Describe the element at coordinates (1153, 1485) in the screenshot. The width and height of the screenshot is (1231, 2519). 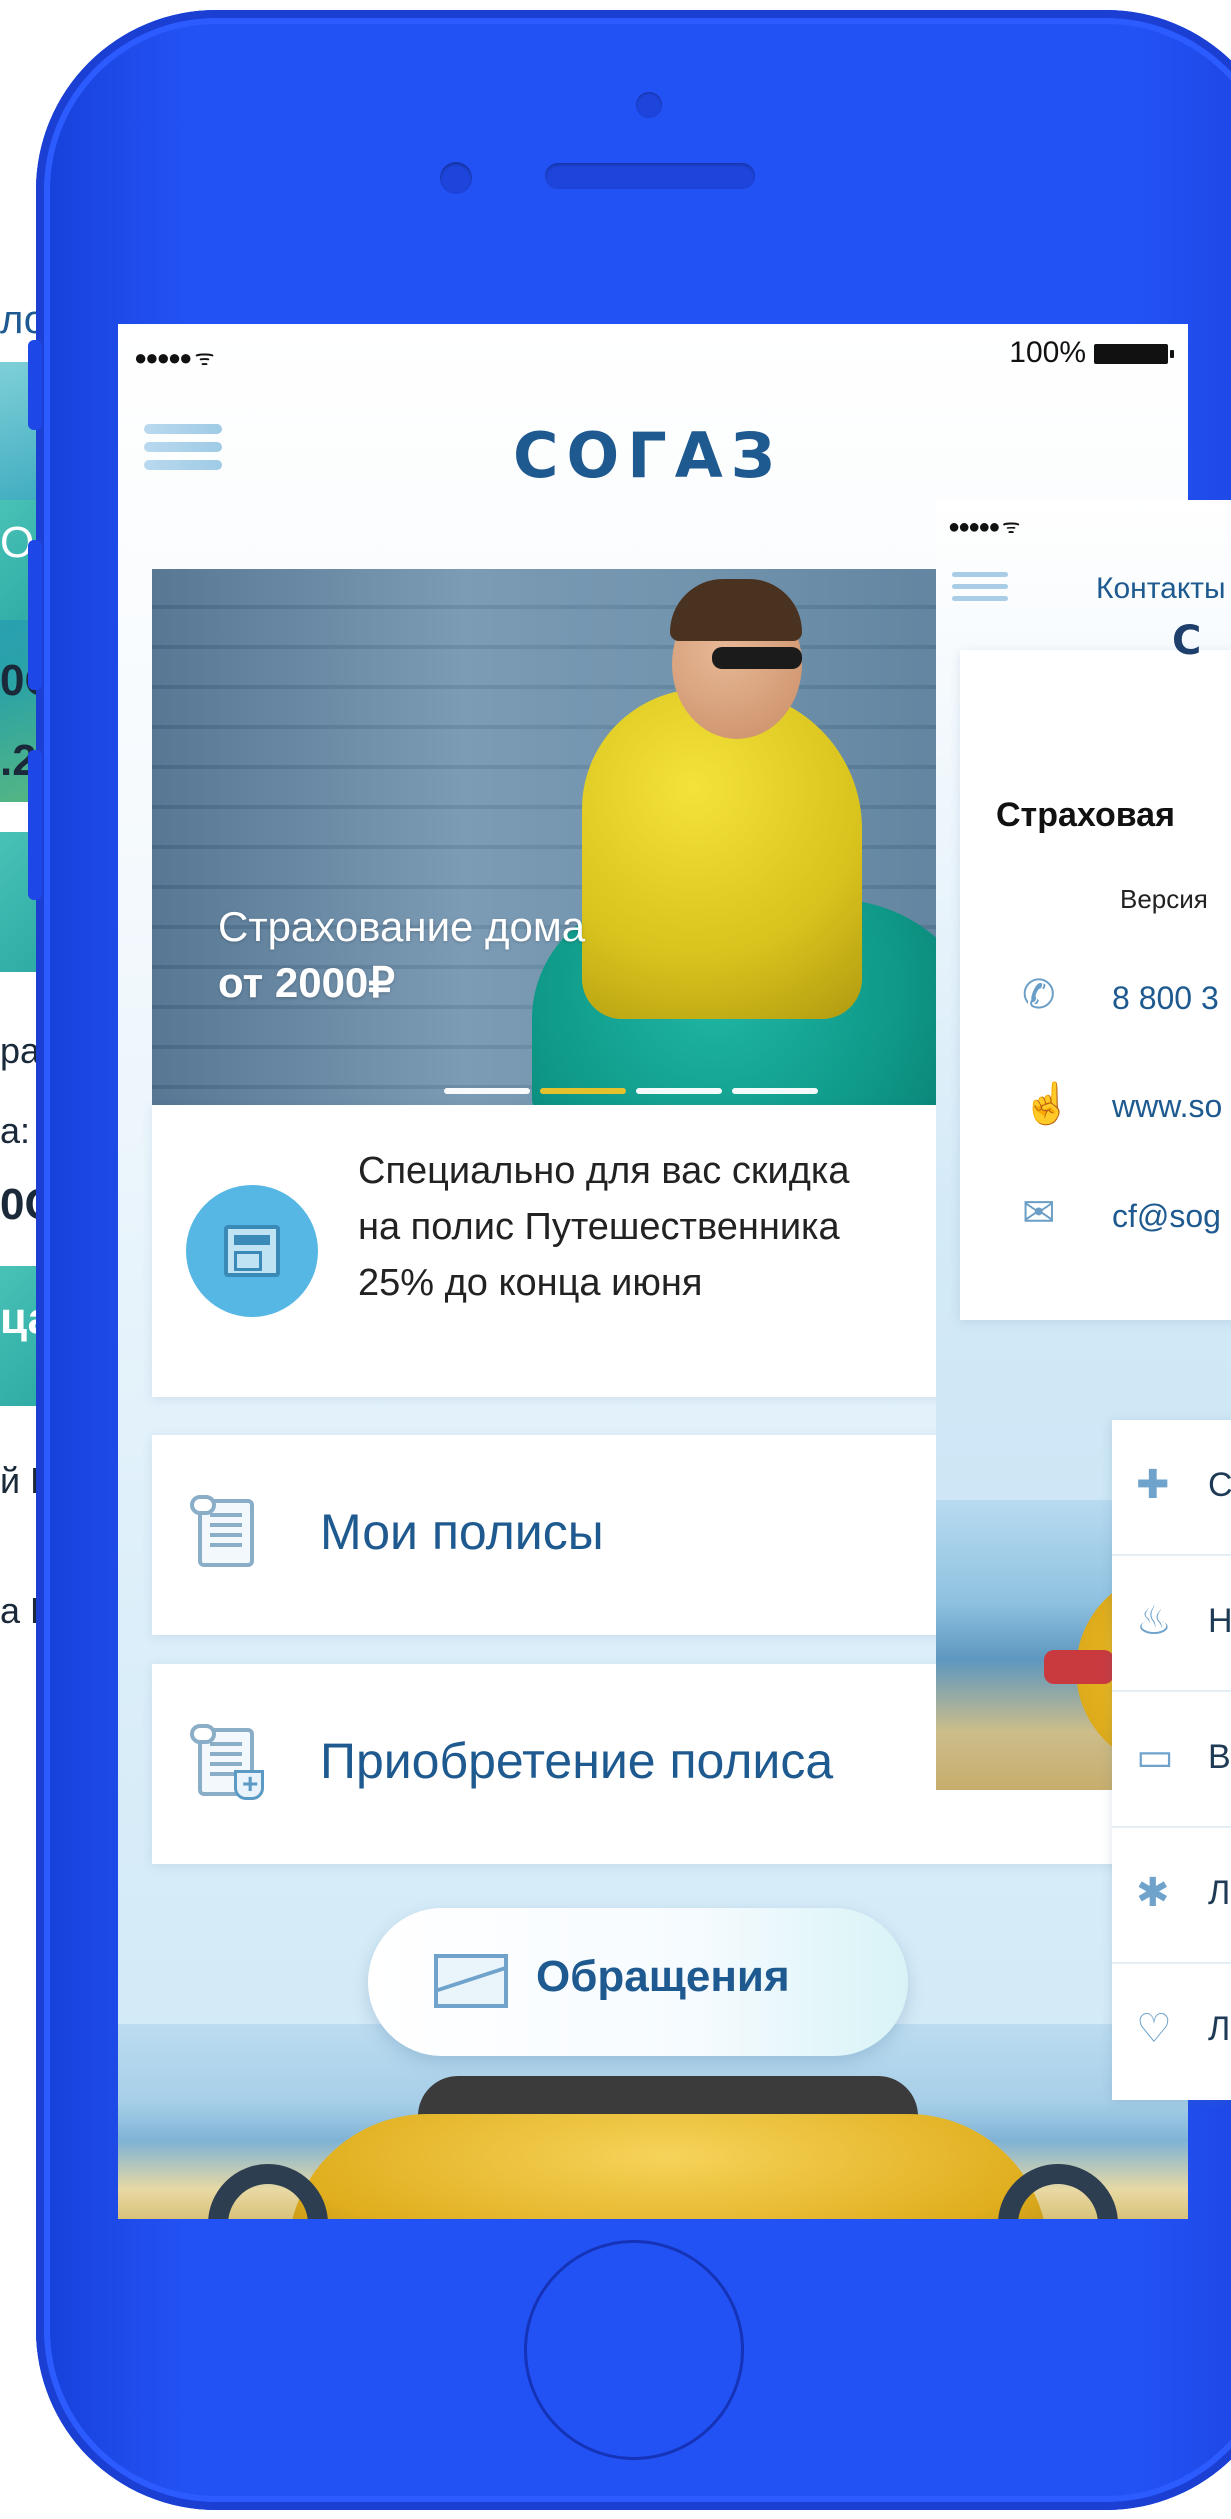
I see `medical-cross-icon: ✚` at that location.